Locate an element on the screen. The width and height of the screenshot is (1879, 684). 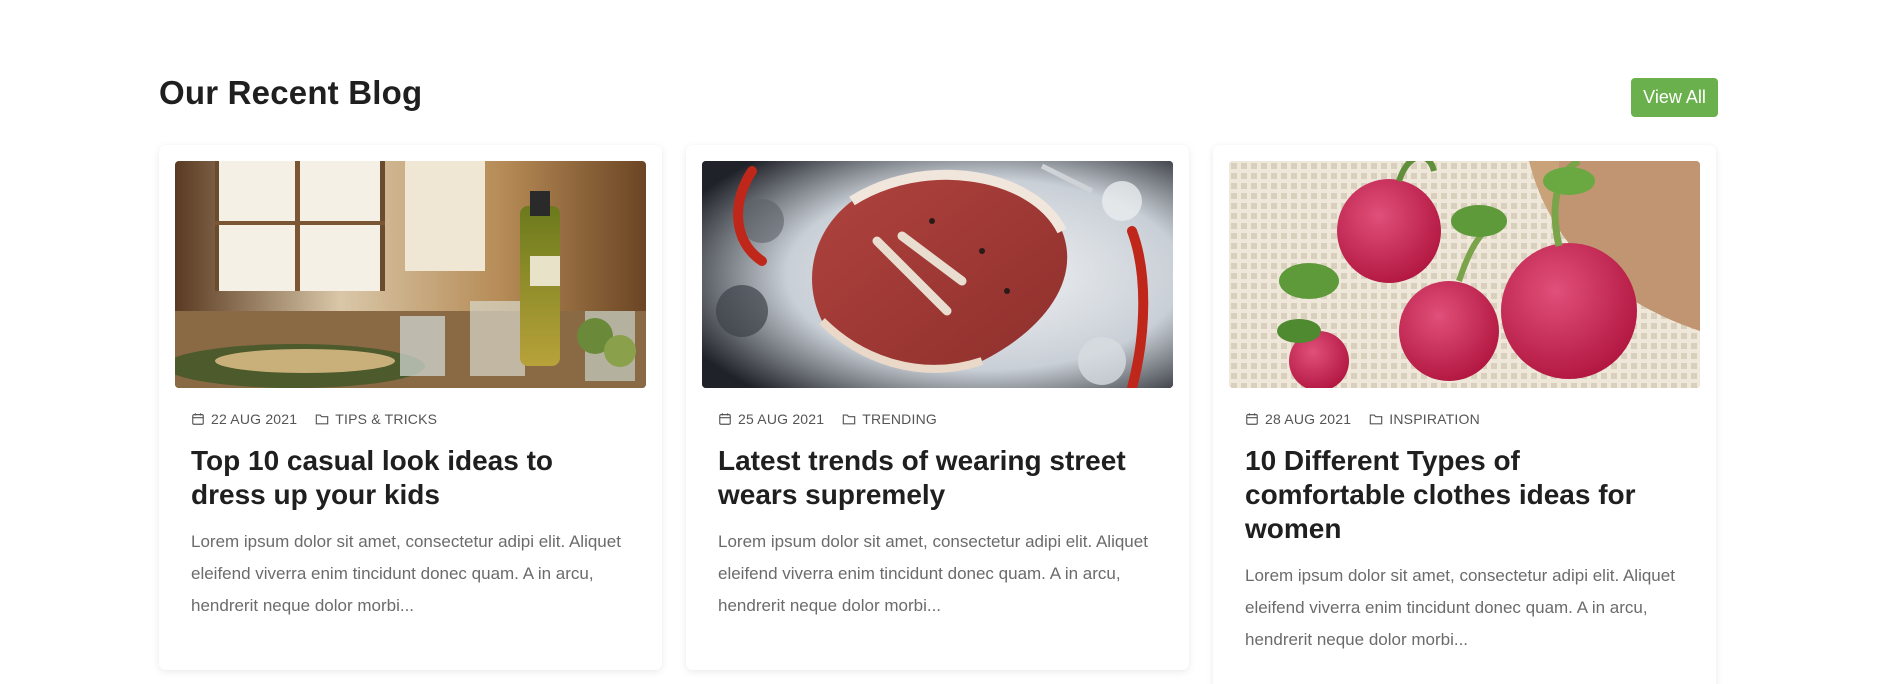
post-category: INSPIRATION is located at coordinates (1424, 419).